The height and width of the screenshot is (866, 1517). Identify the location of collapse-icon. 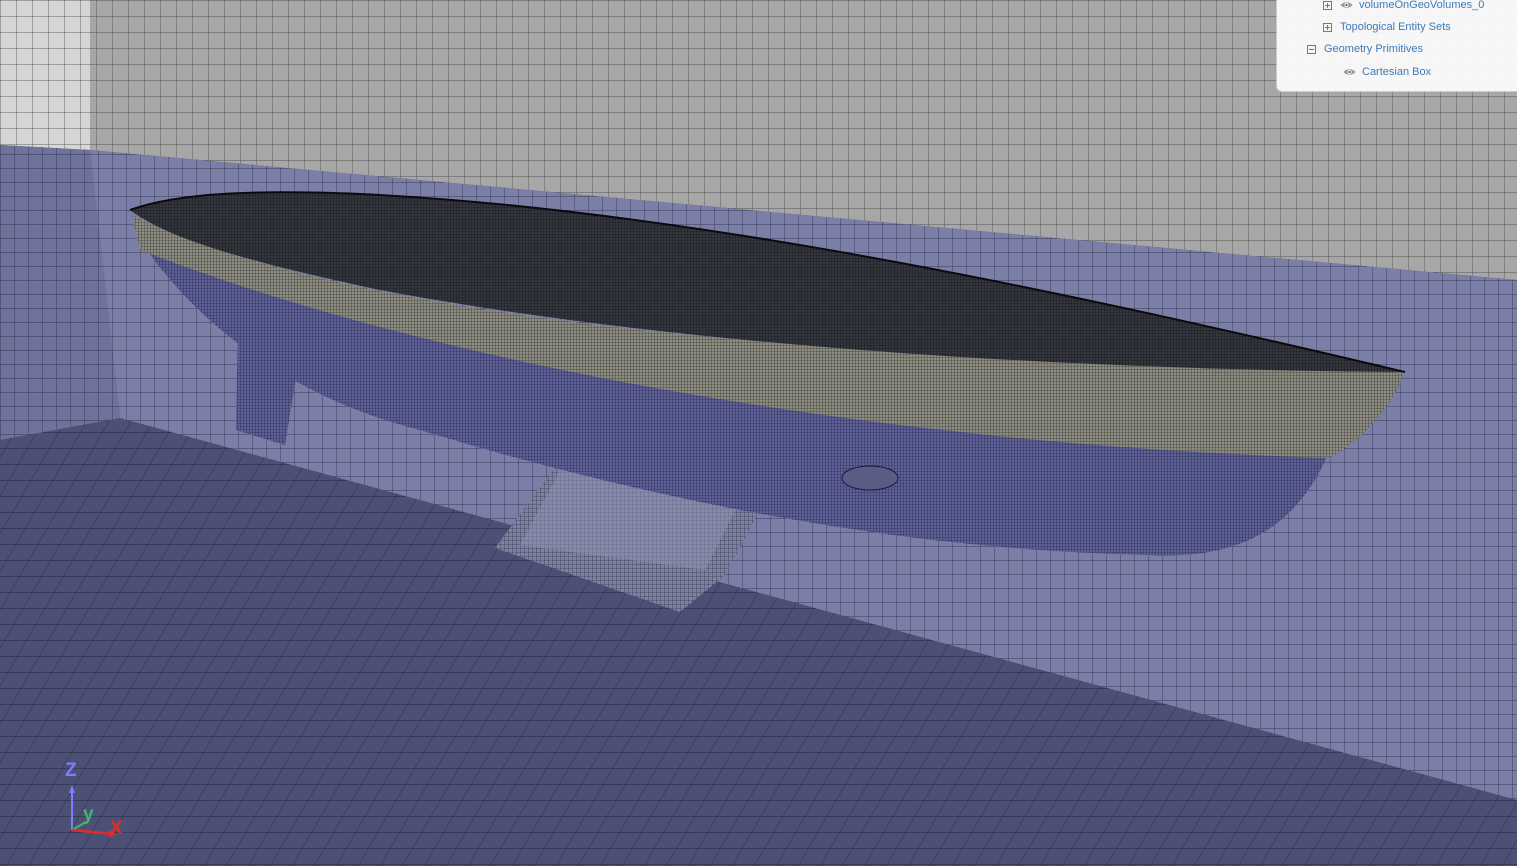
(1311, 49).